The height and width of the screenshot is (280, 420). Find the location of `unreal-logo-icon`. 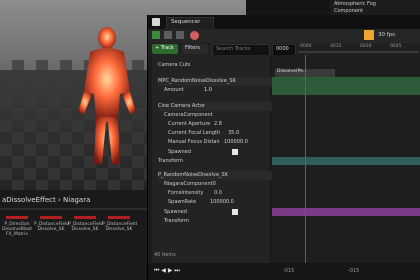

unreal-logo-icon is located at coordinates (156, 22).